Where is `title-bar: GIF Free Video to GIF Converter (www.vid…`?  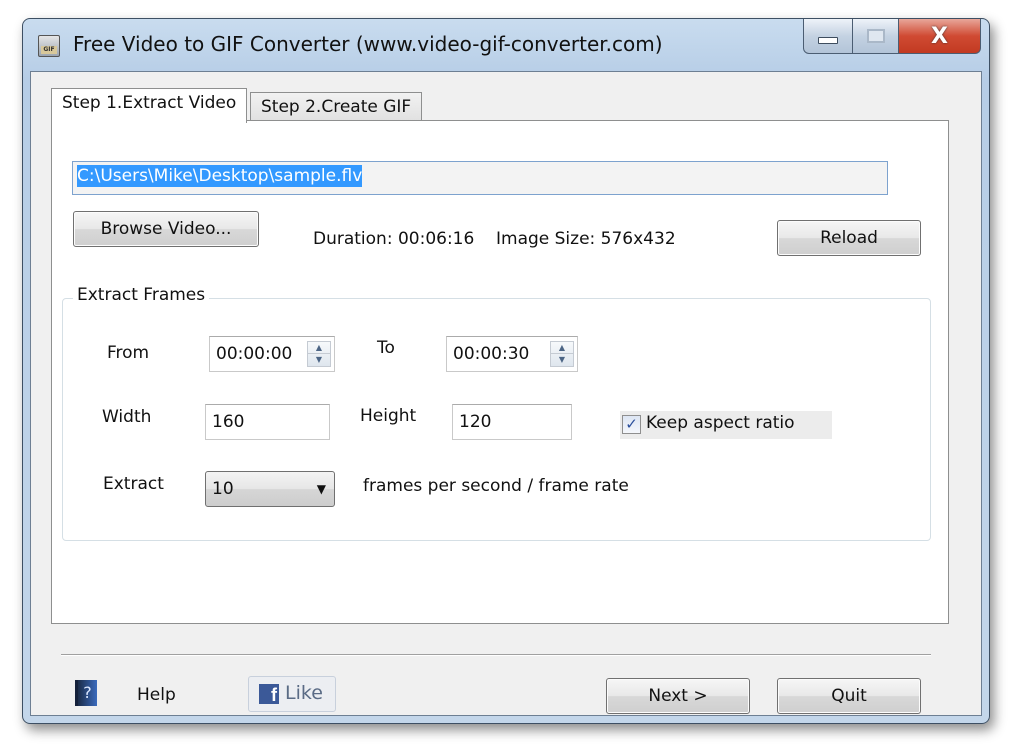 title-bar: GIF Free Video to GIF Converter (www.vid… is located at coordinates (506, 44).